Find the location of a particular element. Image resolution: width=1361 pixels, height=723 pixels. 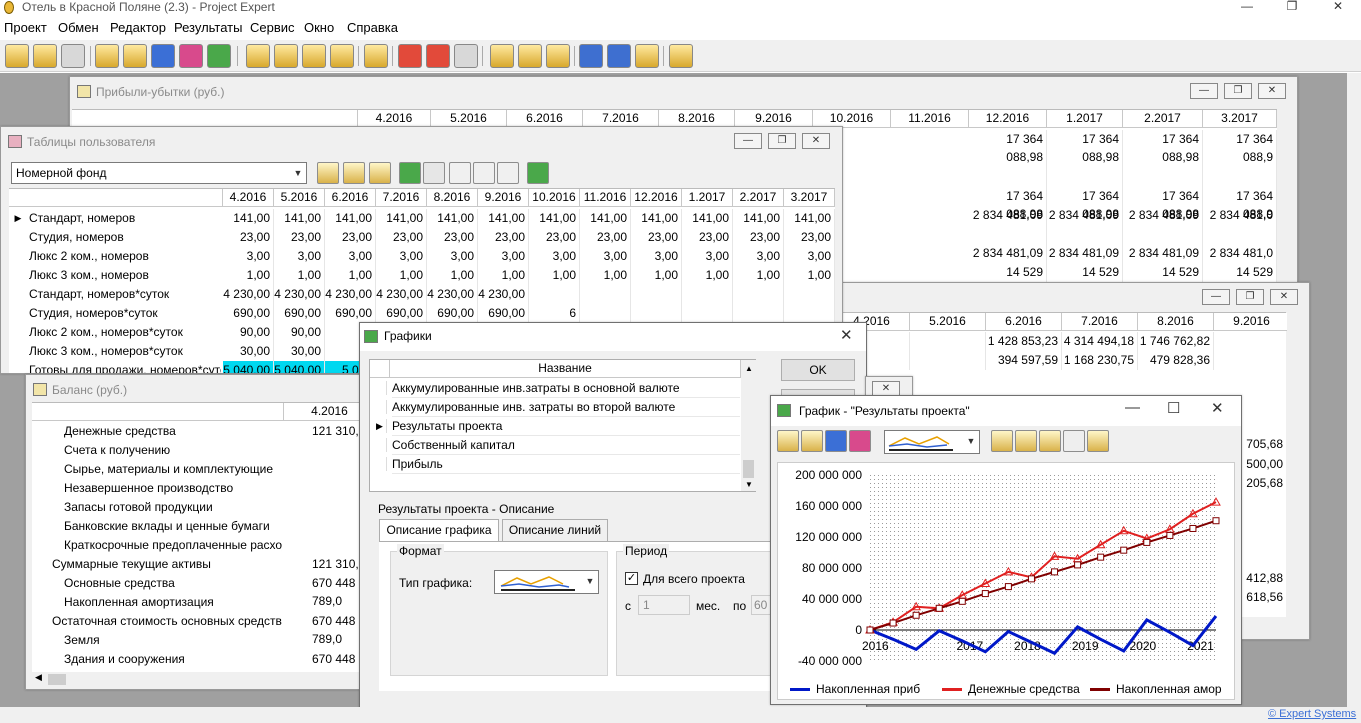

ut-row-label: Люкс 3 ком., номеров is located at coordinates (125, 275).